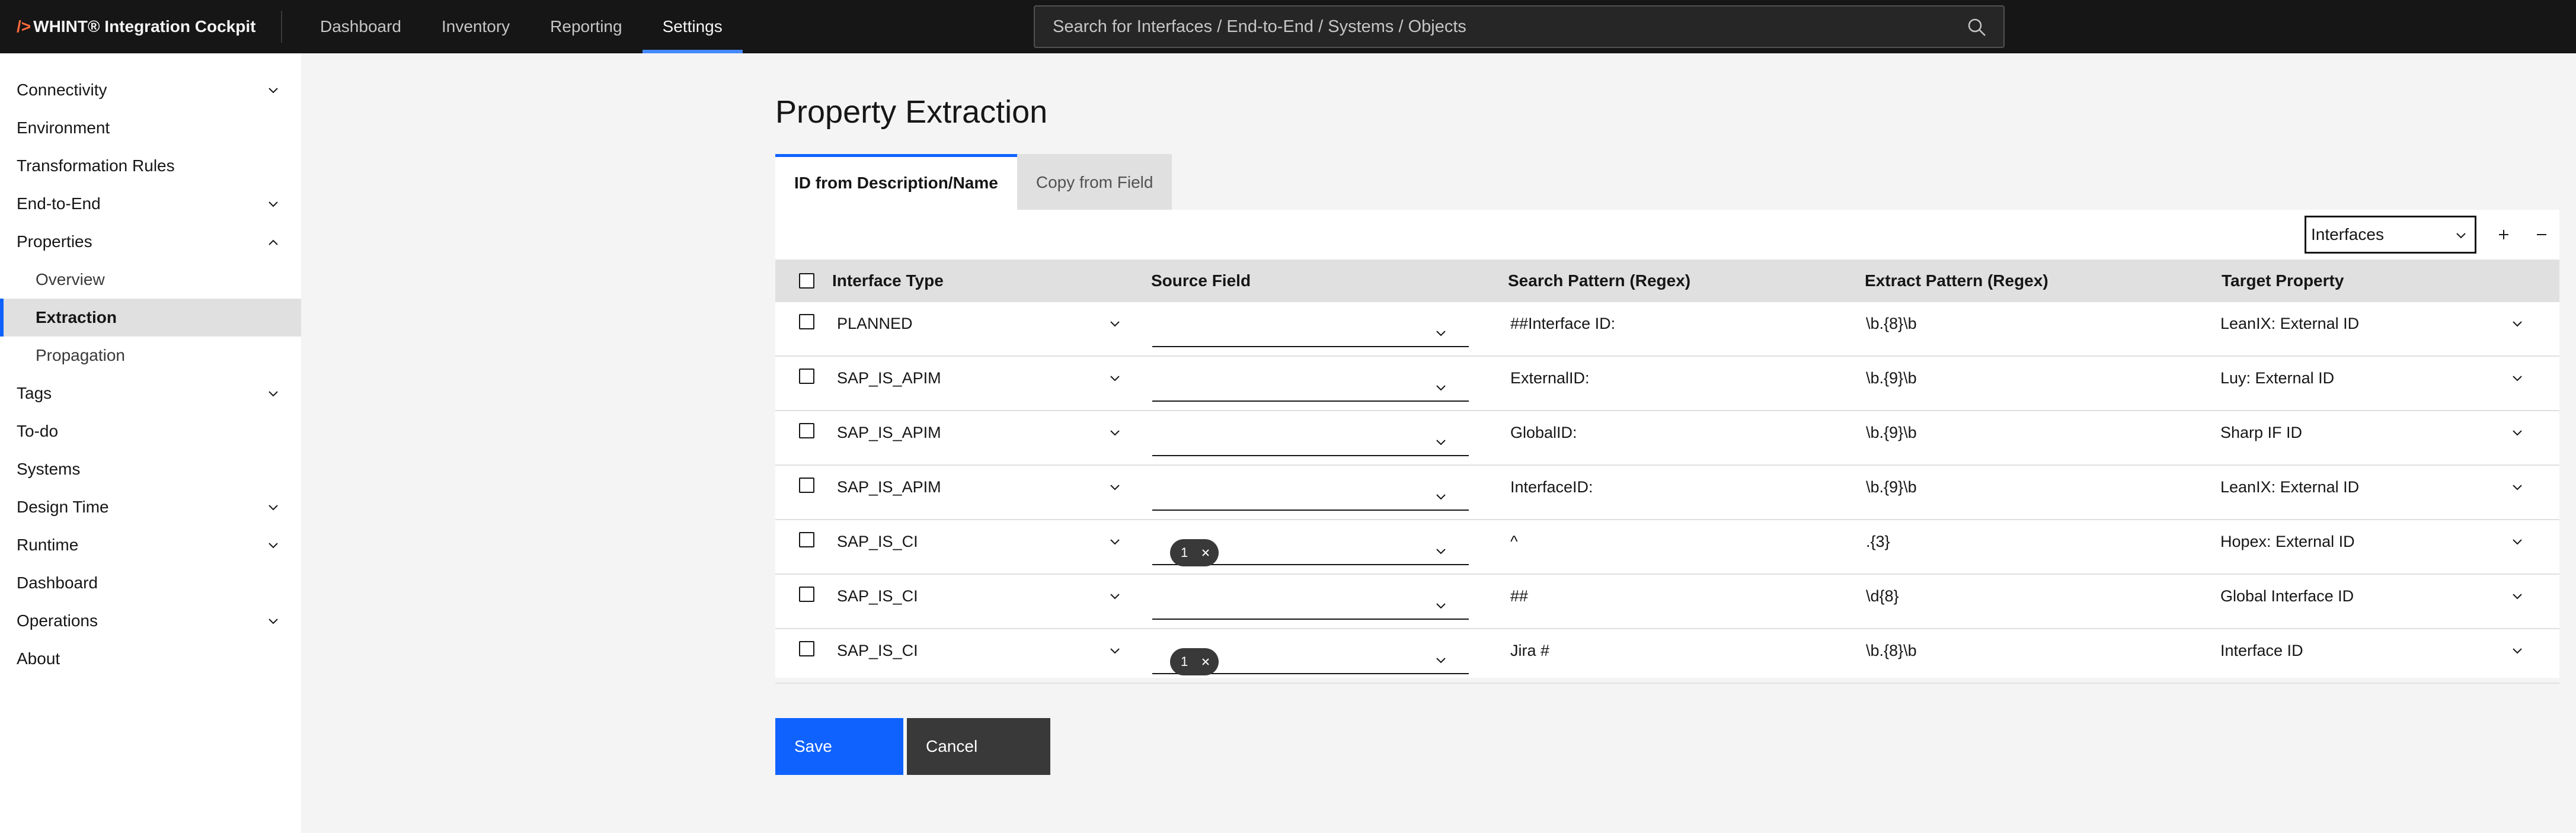 The height and width of the screenshot is (833, 2576). Describe the element at coordinates (692, 26) in the screenshot. I see `nav-settings: Settings` at that location.